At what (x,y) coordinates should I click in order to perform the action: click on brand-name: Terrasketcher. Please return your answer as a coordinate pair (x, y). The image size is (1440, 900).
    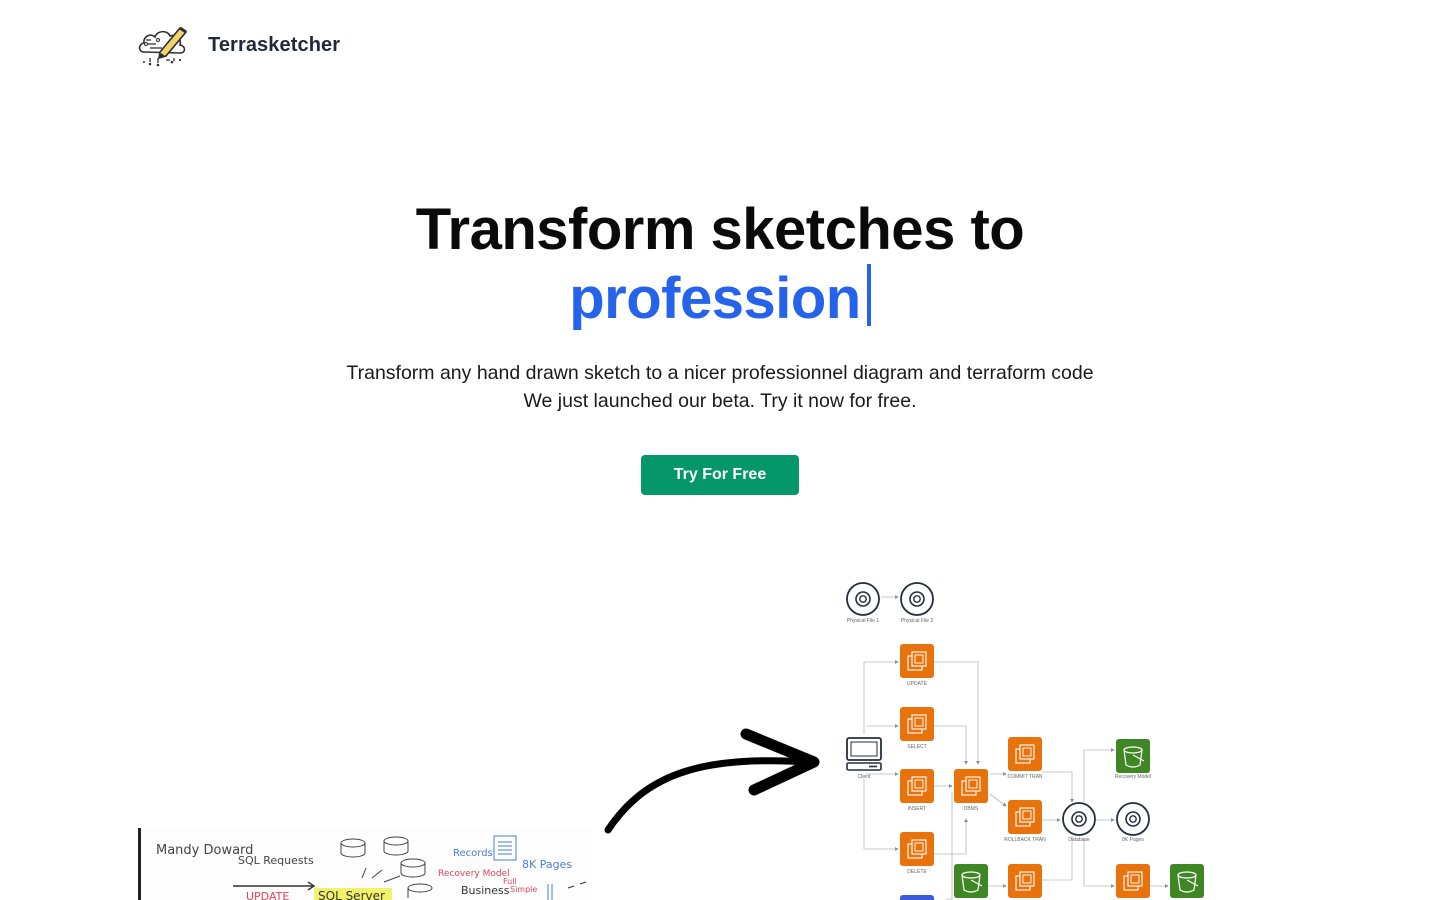
    Looking at the image, I should click on (274, 45).